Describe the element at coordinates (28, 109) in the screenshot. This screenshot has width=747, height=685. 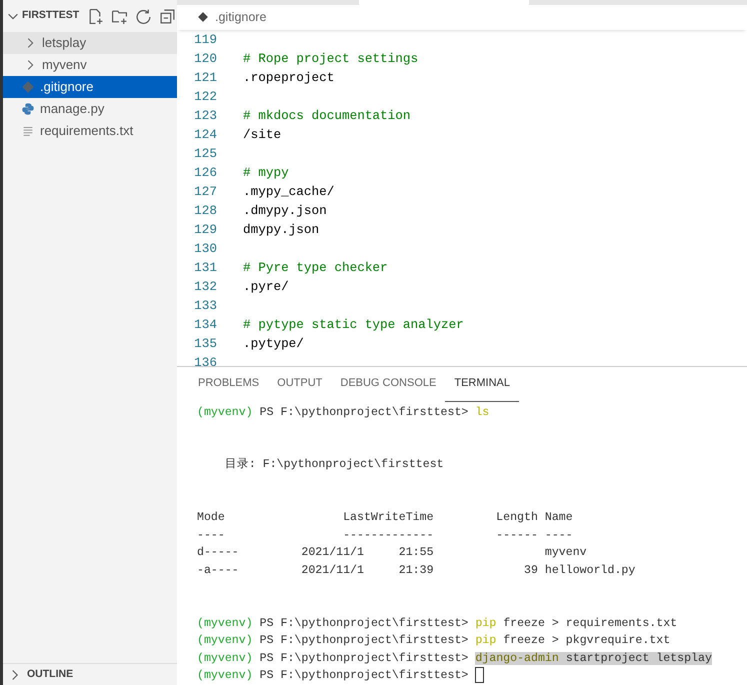
I see `python-icon` at that location.